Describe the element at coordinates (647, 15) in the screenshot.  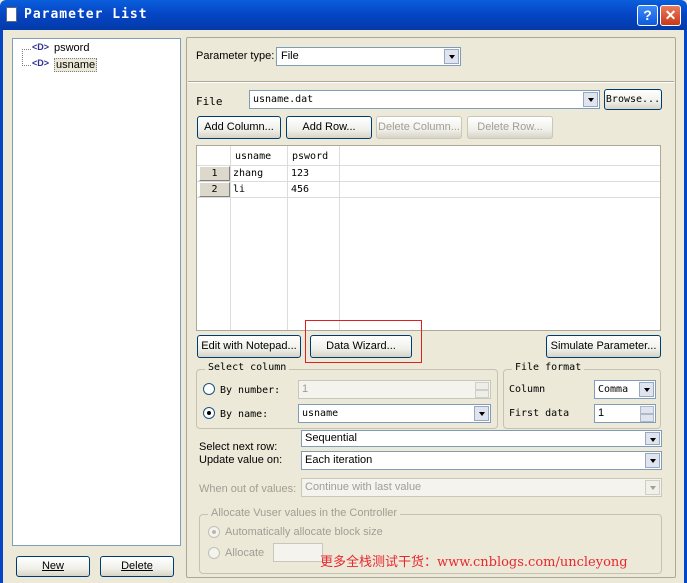
I see `help-button: ?` at that location.